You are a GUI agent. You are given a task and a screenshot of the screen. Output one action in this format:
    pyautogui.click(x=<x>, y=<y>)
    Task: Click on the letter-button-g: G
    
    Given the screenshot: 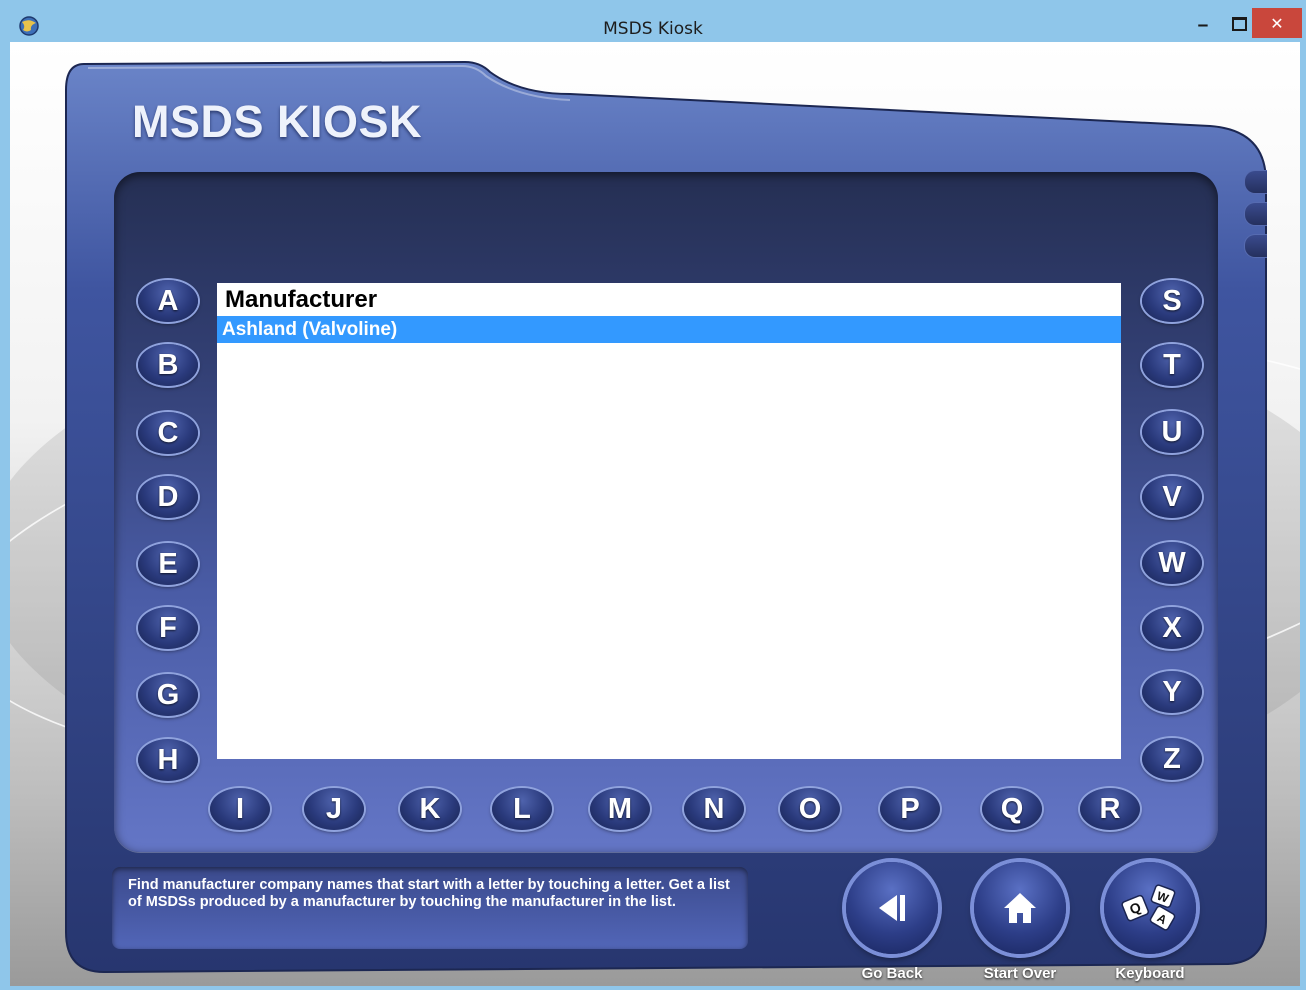 What is the action you would take?
    pyautogui.click(x=168, y=695)
    